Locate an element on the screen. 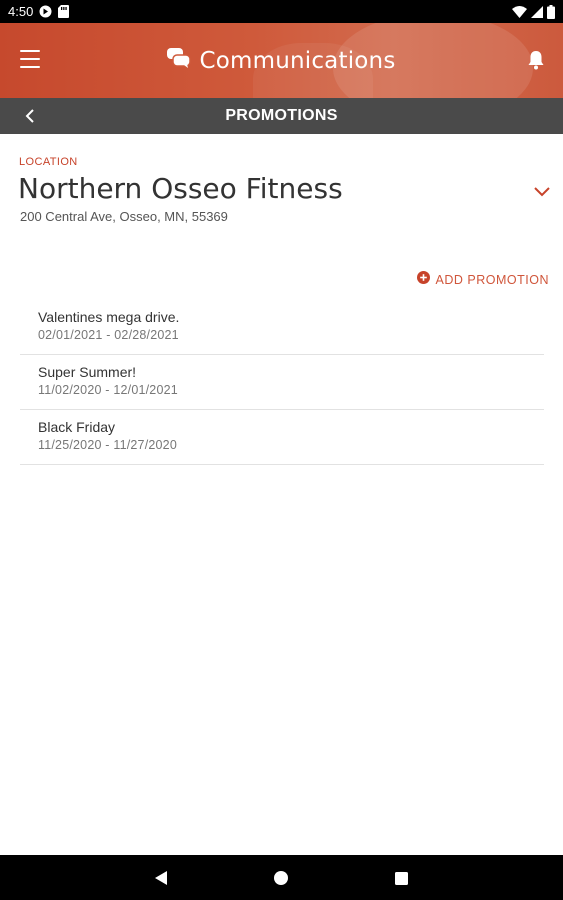  promotion-item: Super Summer! 11/02/2020 - 12/01/2021 is located at coordinates (282, 382).